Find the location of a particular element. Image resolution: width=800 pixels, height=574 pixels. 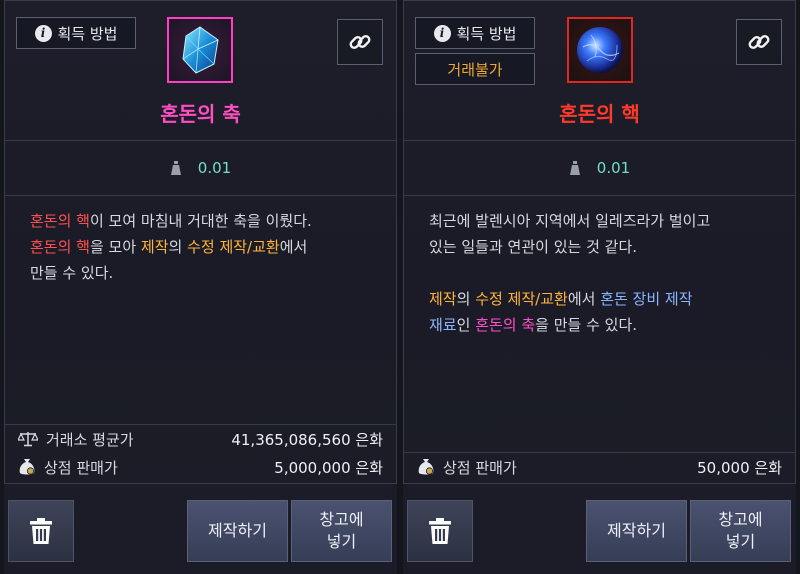

price-row: 상점 판매가 5,000,000 은화 is located at coordinates (200, 467).